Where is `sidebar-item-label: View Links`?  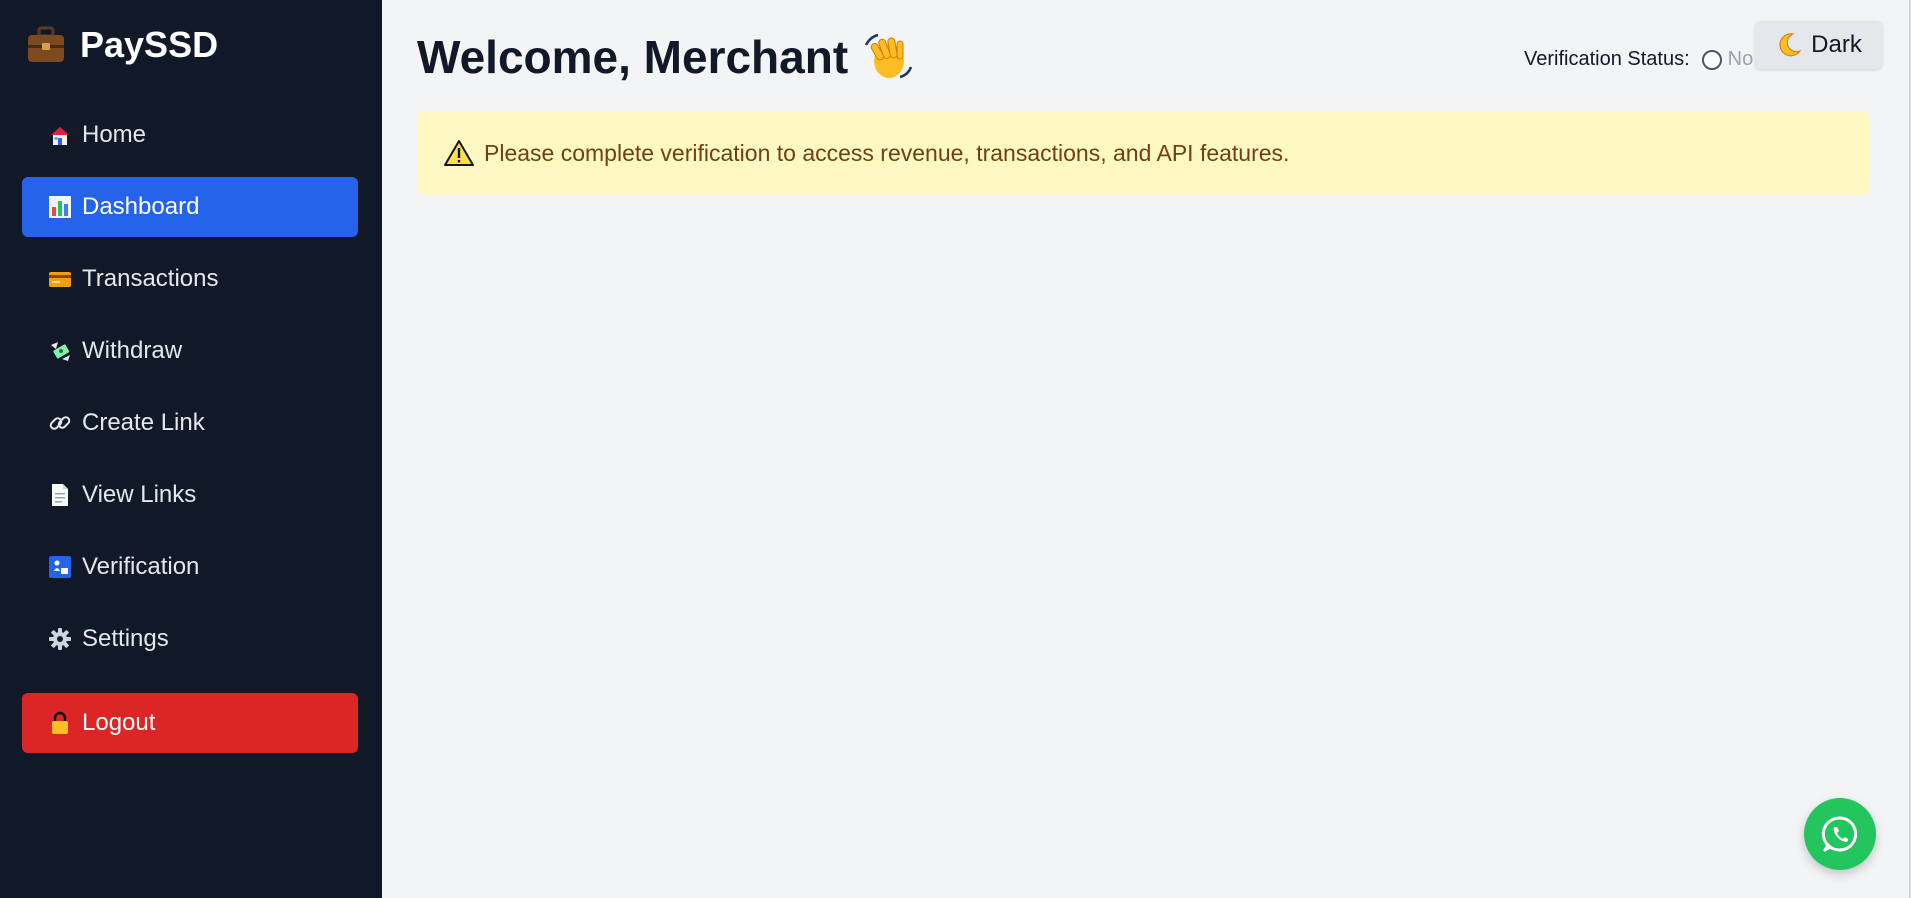
sidebar-item-label: View Links is located at coordinates (139, 494).